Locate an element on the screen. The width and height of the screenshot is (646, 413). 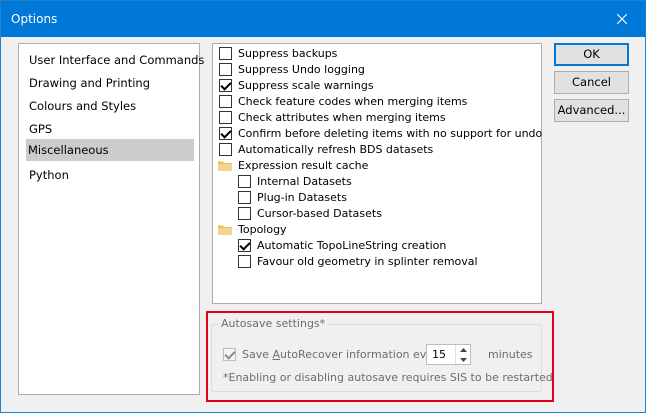
title-bar: Options is located at coordinates (323, 19).